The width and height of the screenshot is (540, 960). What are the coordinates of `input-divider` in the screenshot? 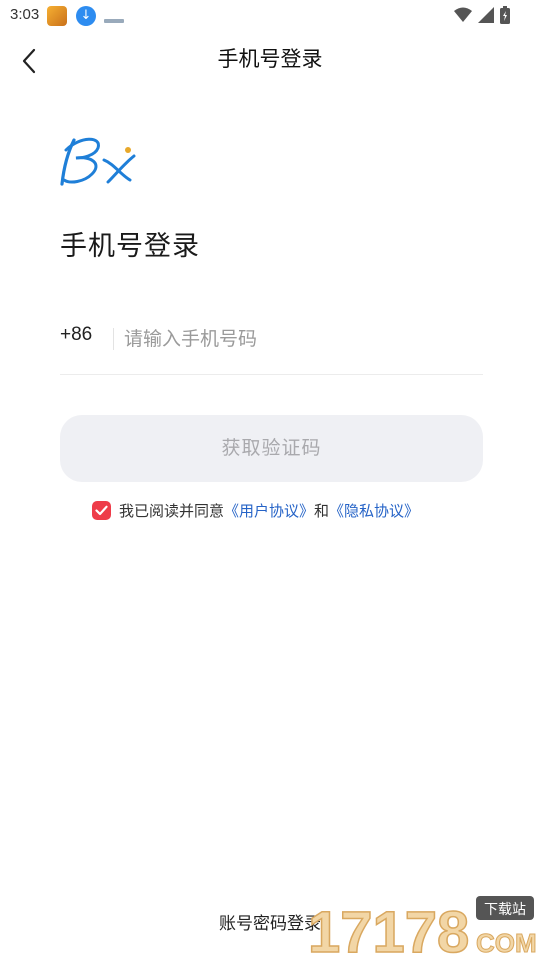 It's located at (113, 339).